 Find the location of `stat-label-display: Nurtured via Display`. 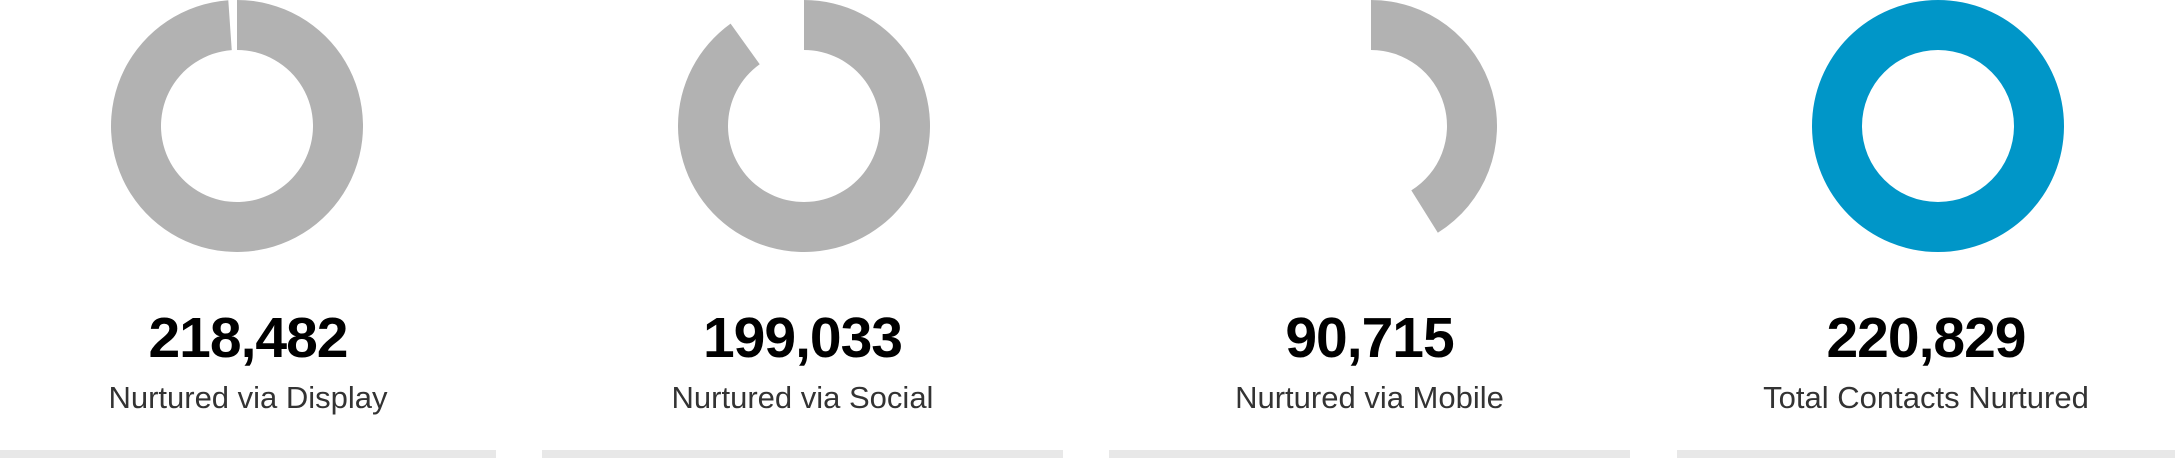

stat-label-display: Nurtured via Display is located at coordinates (248, 397).